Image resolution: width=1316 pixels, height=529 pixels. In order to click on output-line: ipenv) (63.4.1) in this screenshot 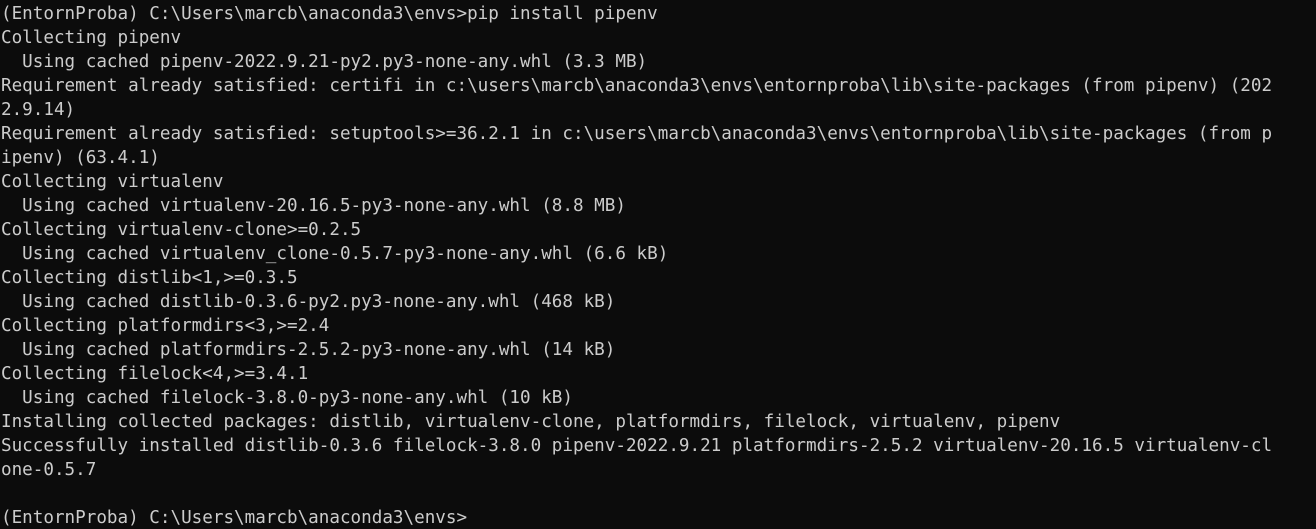, I will do `click(80, 158)`.